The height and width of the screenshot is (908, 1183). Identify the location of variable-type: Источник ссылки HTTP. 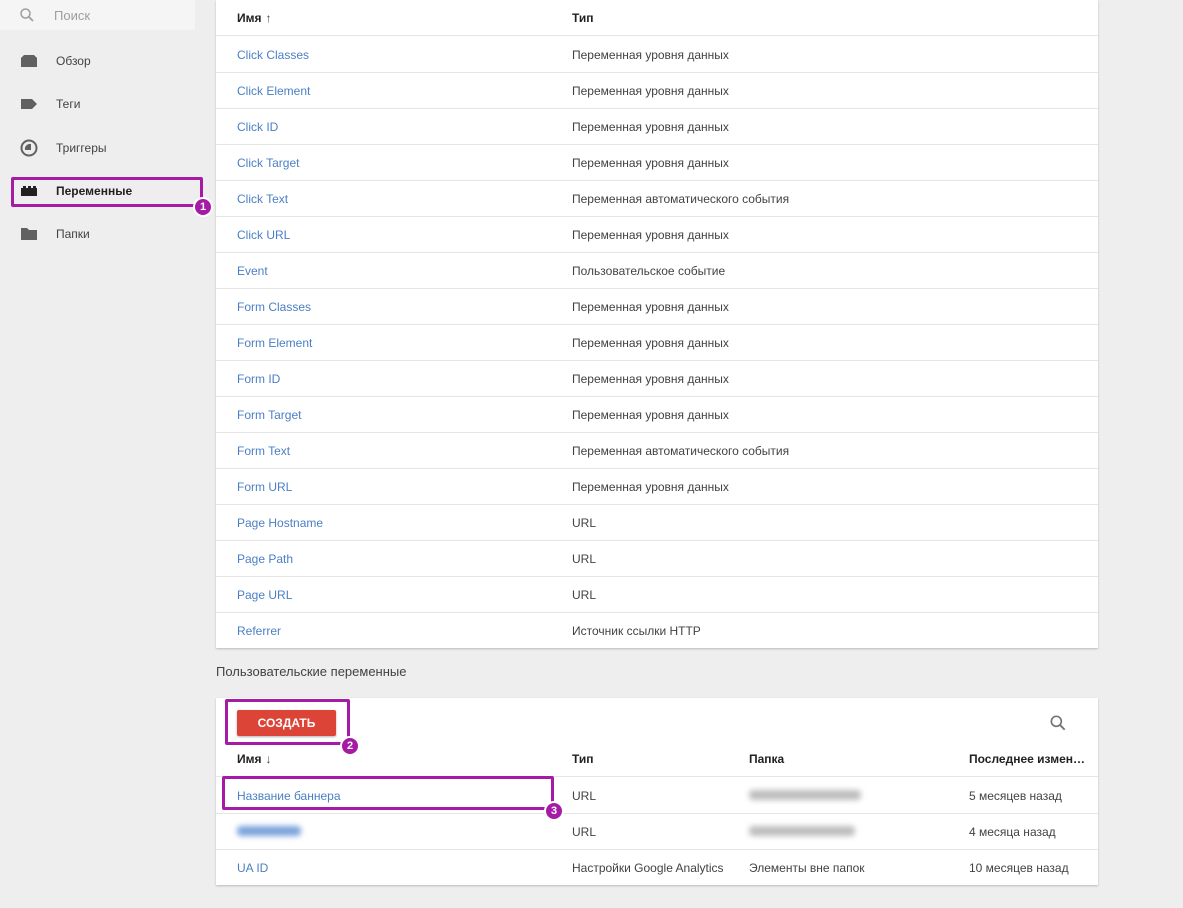
(636, 631).